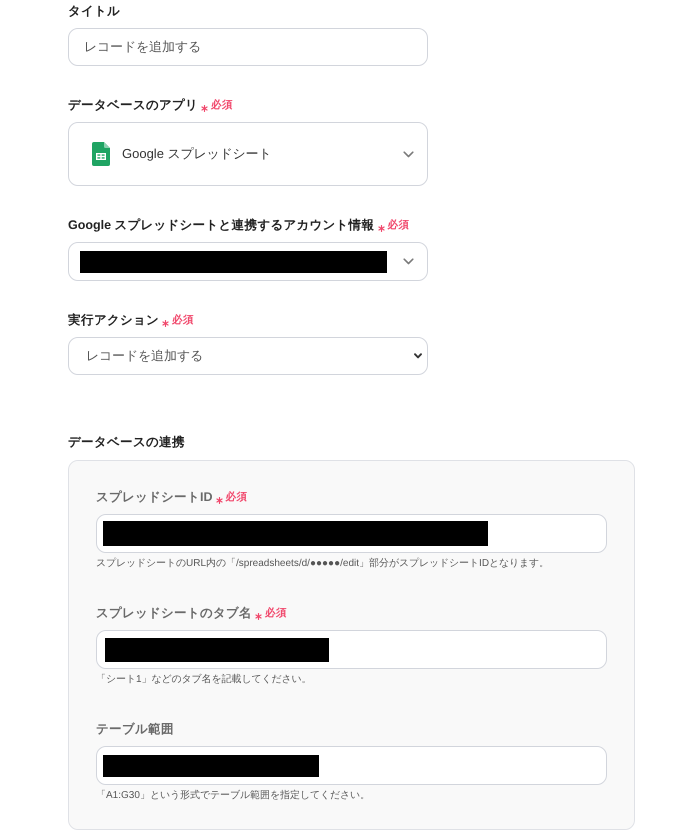 The width and height of the screenshot is (680, 839). I want to click on section-heading: データベースの連携, so click(127, 442).